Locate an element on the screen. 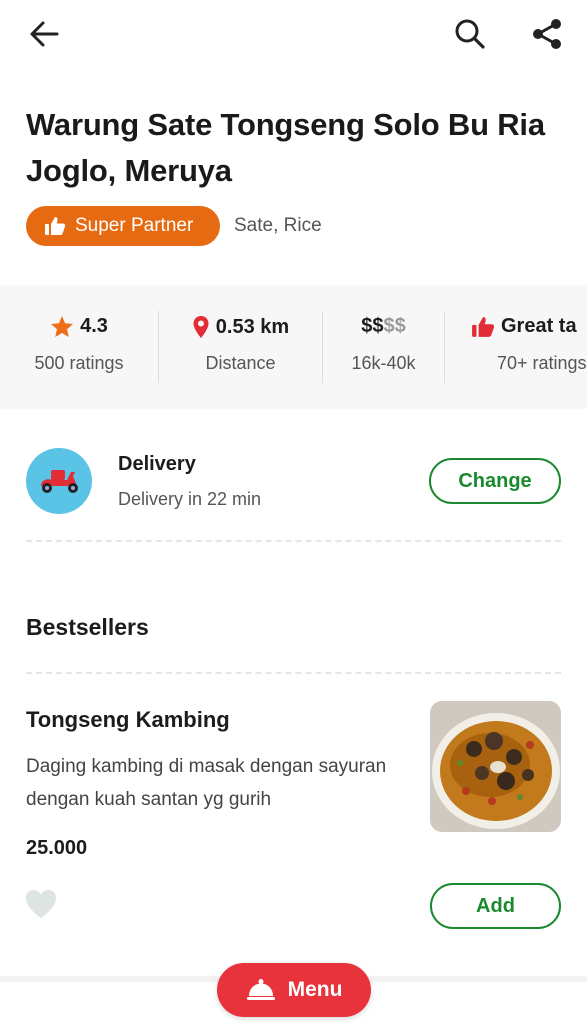 The width and height of the screenshot is (587, 1024). share-button is located at coordinates (547, 34).